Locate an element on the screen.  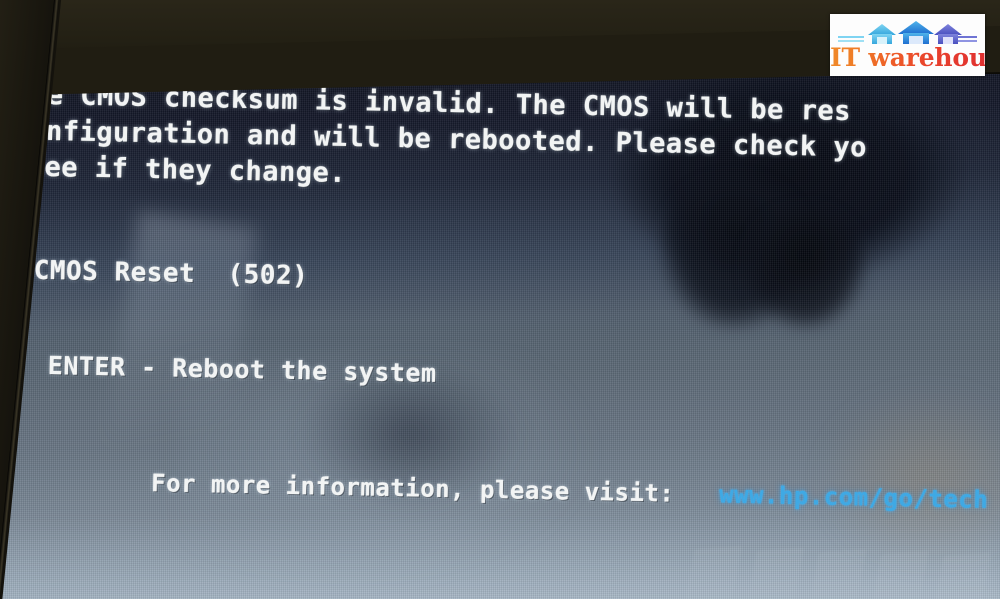
it-warehouse-watermark: IT warehouse is located at coordinates (907, 45).